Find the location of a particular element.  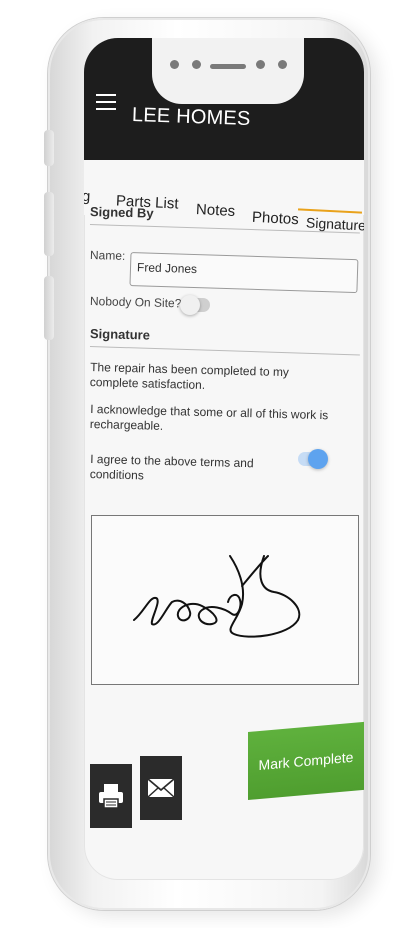

signature-pad is located at coordinates (225, 600).